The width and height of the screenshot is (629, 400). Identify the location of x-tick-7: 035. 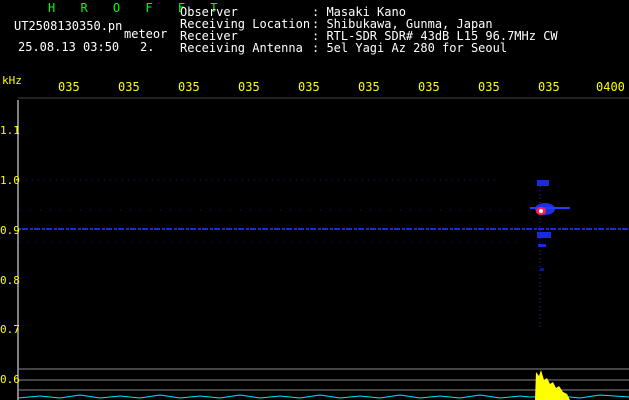
(429, 87).